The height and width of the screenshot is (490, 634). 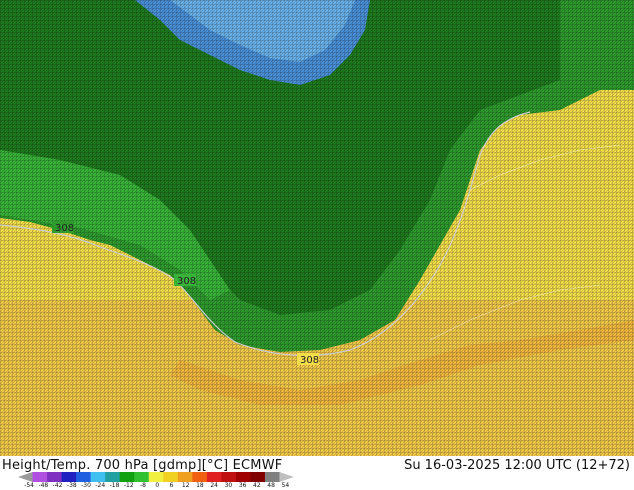 What do you see at coordinates (214, 485) in the screenshot?
I see `colorbar-tick-label: 24` at bounding box center [214, 485].